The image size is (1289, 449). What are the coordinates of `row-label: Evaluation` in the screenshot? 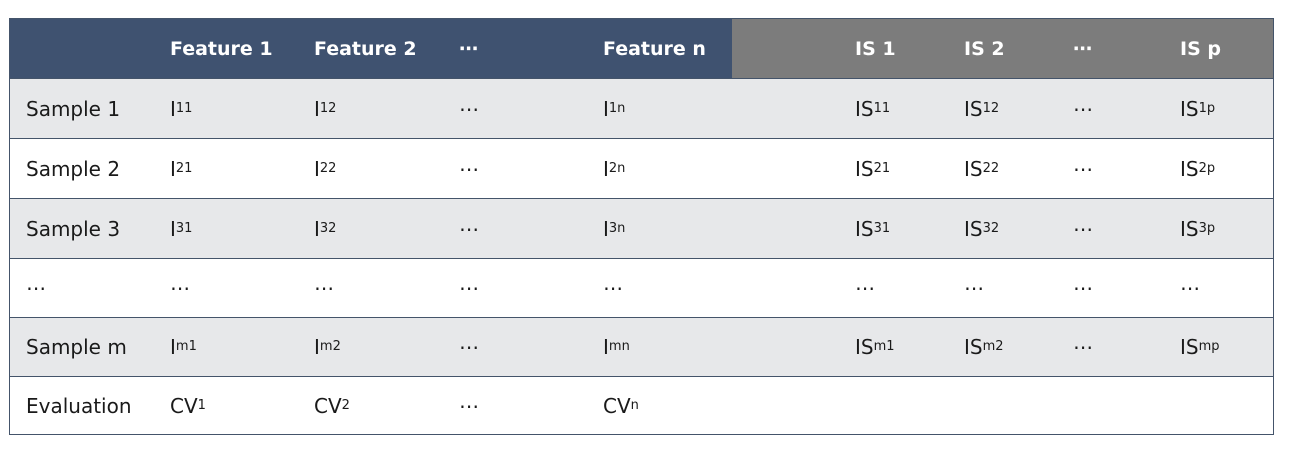 It's located at (79, 406).